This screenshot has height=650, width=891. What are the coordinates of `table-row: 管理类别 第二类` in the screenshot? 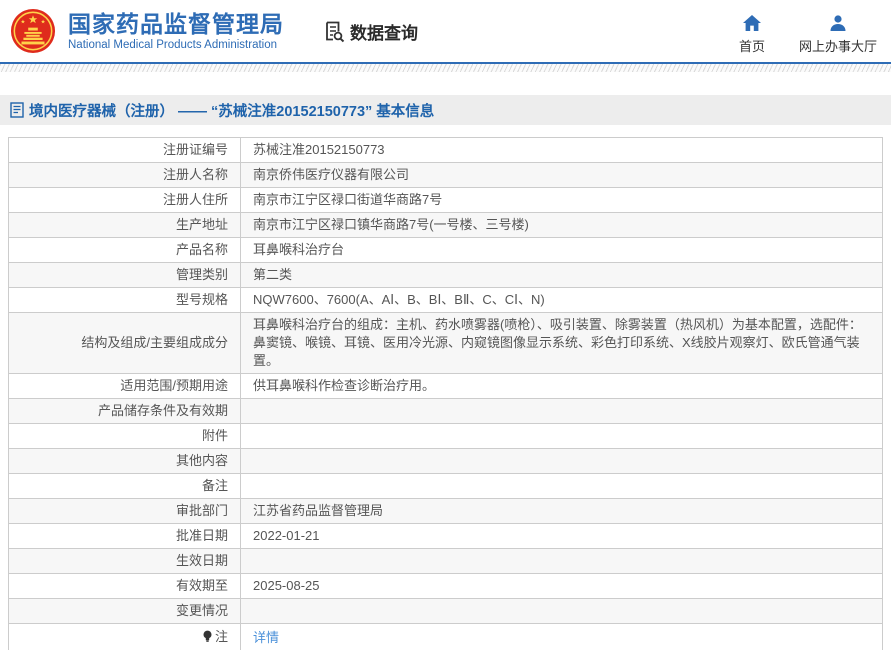 It's located at (445, 275).